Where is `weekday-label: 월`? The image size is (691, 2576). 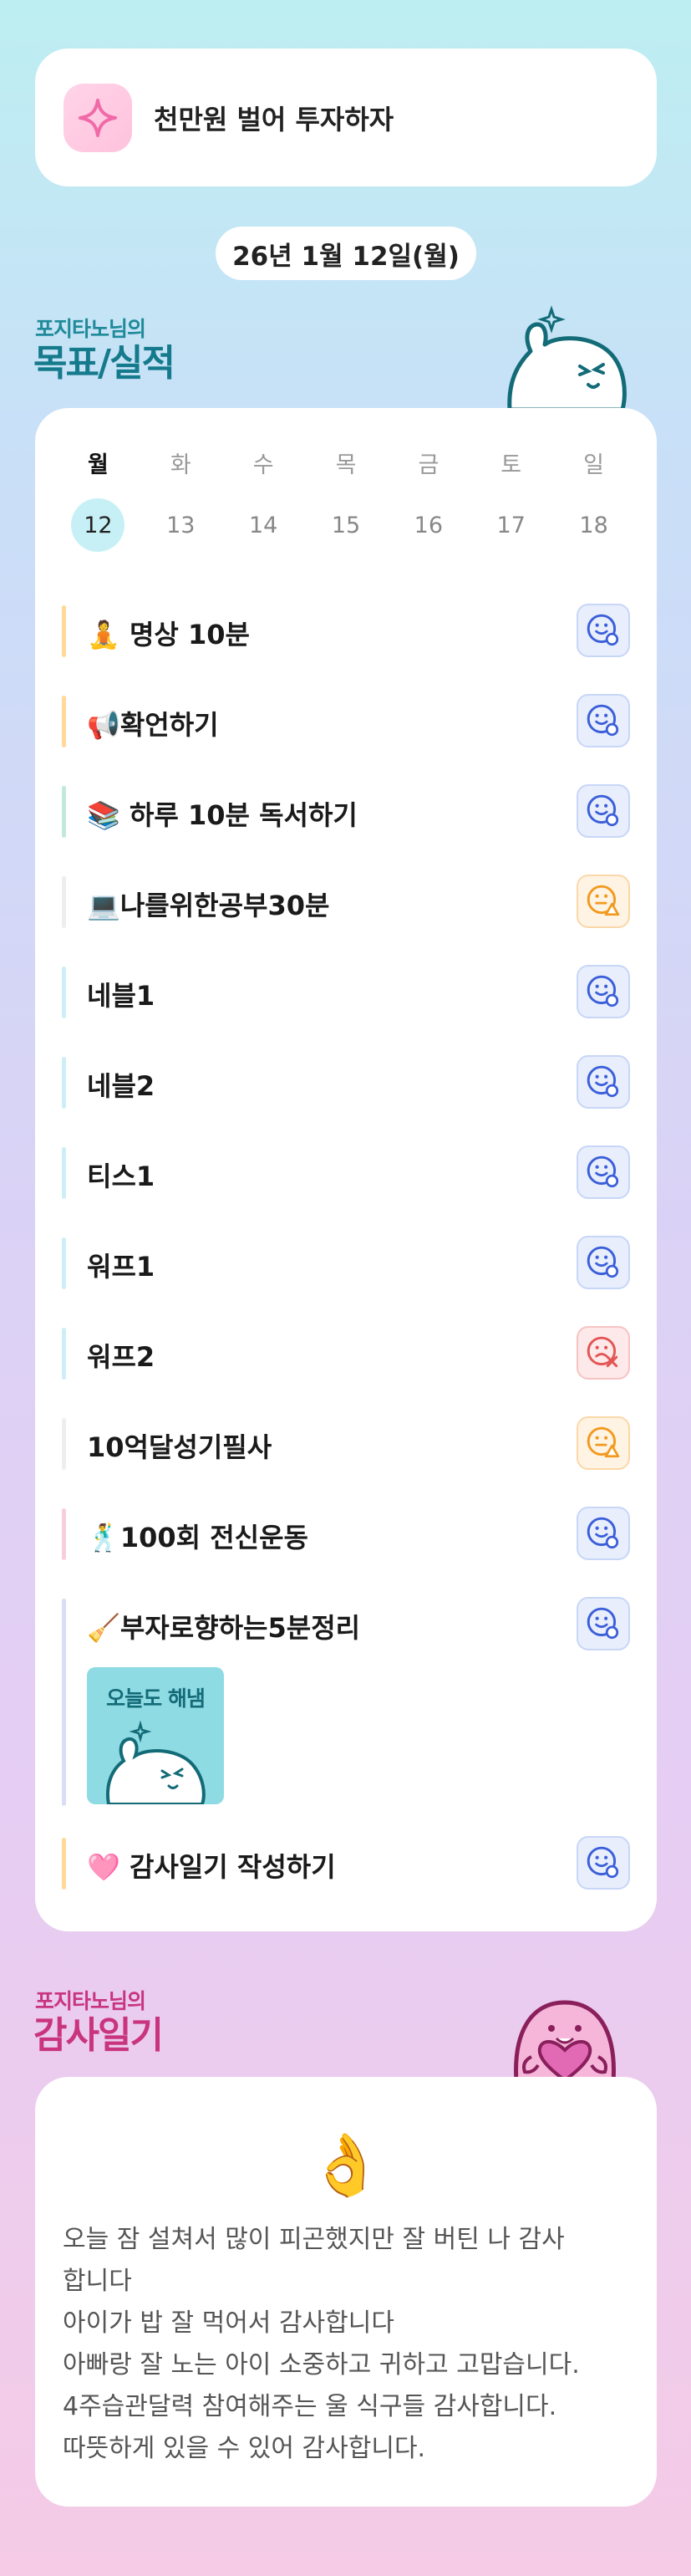 weekday-label: 월 is located at coordinates (99, 465).